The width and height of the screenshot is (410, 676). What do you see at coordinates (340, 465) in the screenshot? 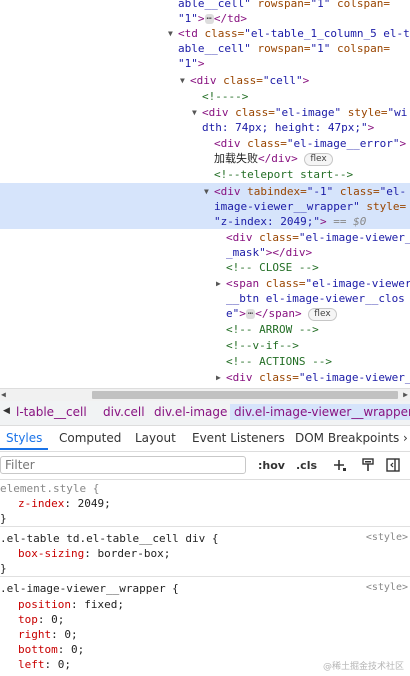
I see `new-style-rule-icon` at bounding box center [340, 465].